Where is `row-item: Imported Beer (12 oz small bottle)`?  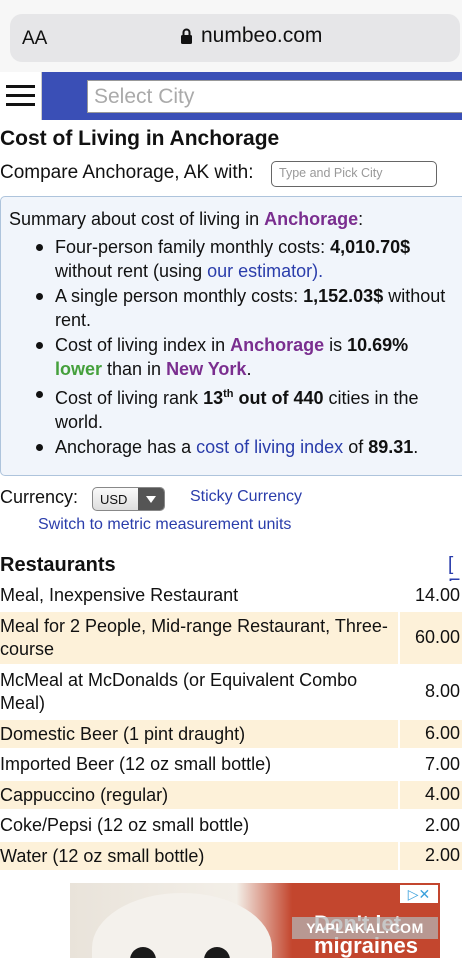 row-item: Imported Beer (12 oz small bottle) is located at coordinates (199, 764).